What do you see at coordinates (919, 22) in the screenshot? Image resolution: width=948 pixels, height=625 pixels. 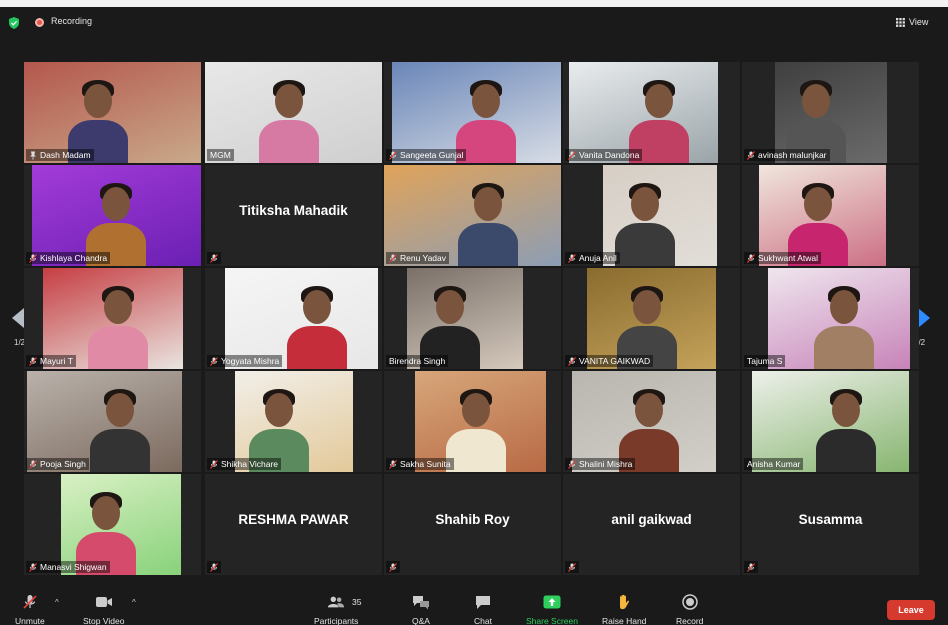 I see `view-label: View` at bounding box center [919, 22].